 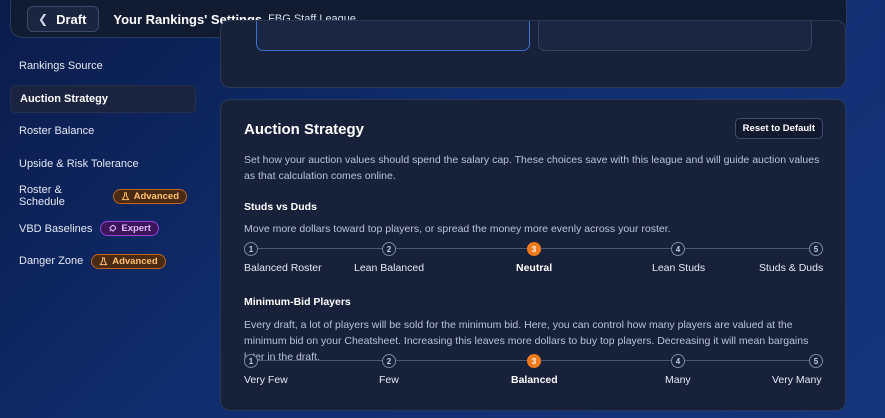 I want to click on badge-label: Expert, so click(x=136, y=228).